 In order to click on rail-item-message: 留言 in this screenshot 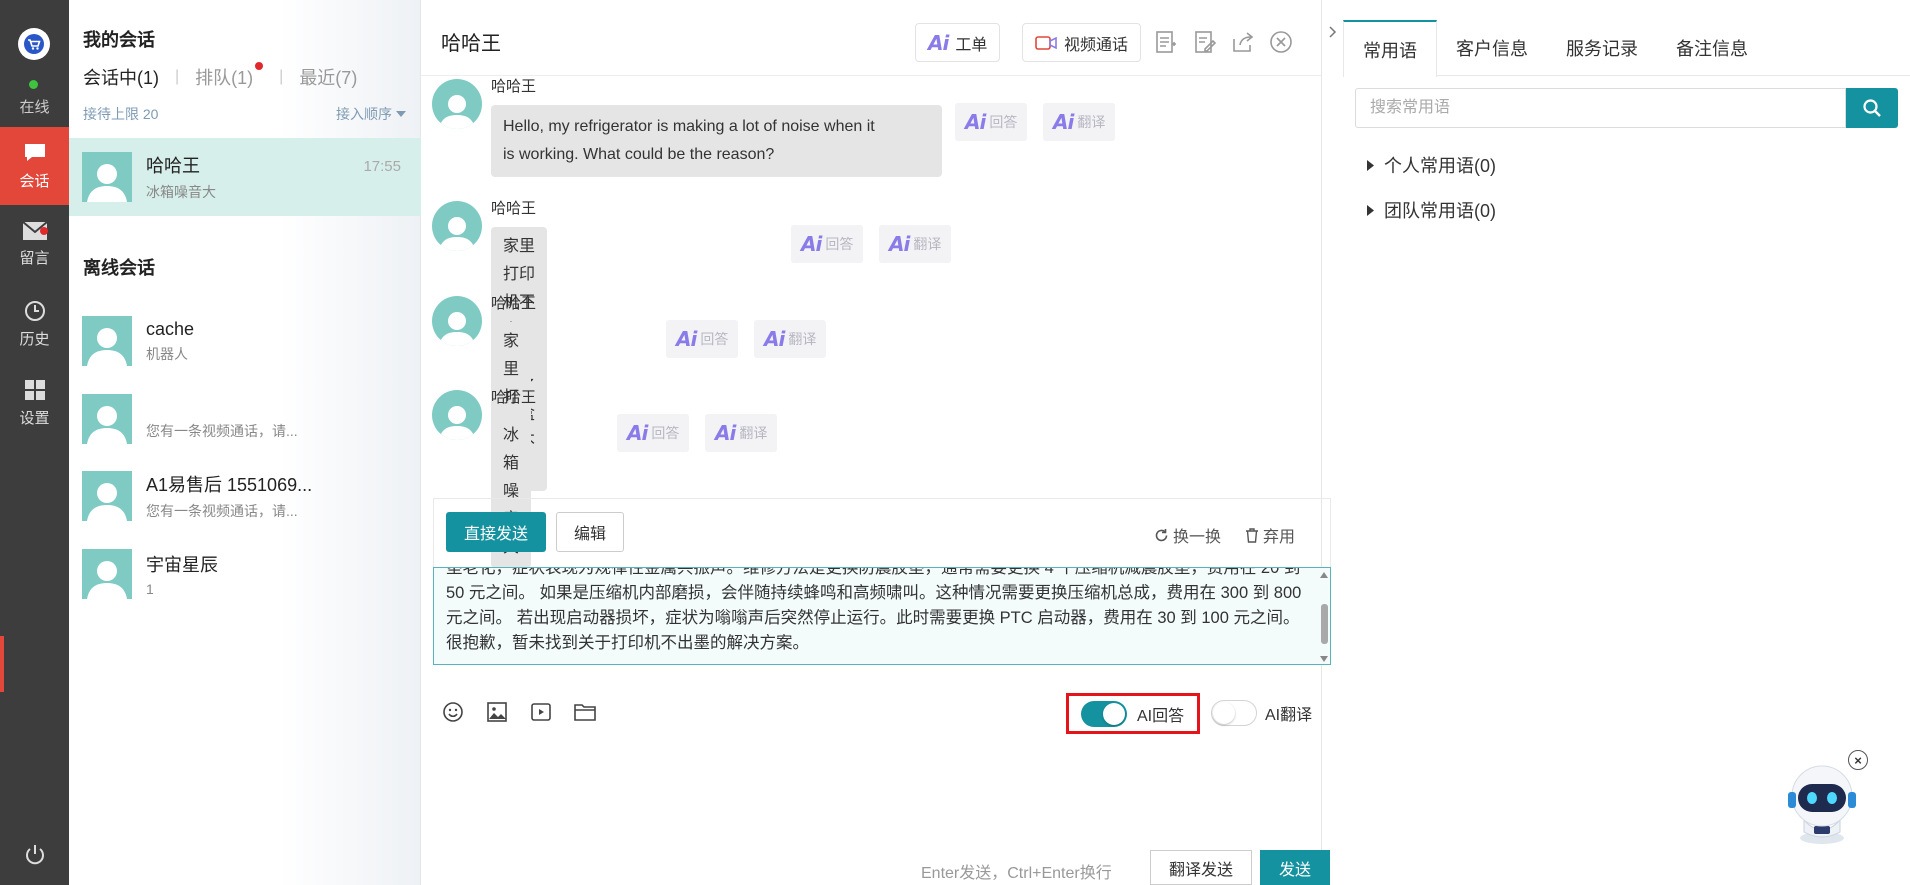, I will do `click(34, 244)`.